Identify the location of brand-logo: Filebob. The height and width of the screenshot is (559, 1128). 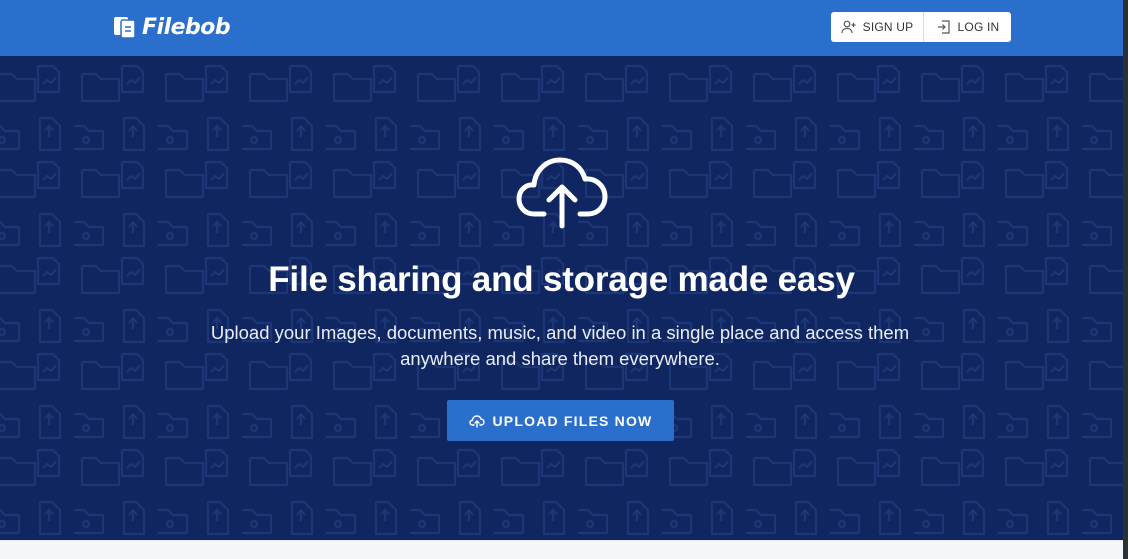
(171, 27).